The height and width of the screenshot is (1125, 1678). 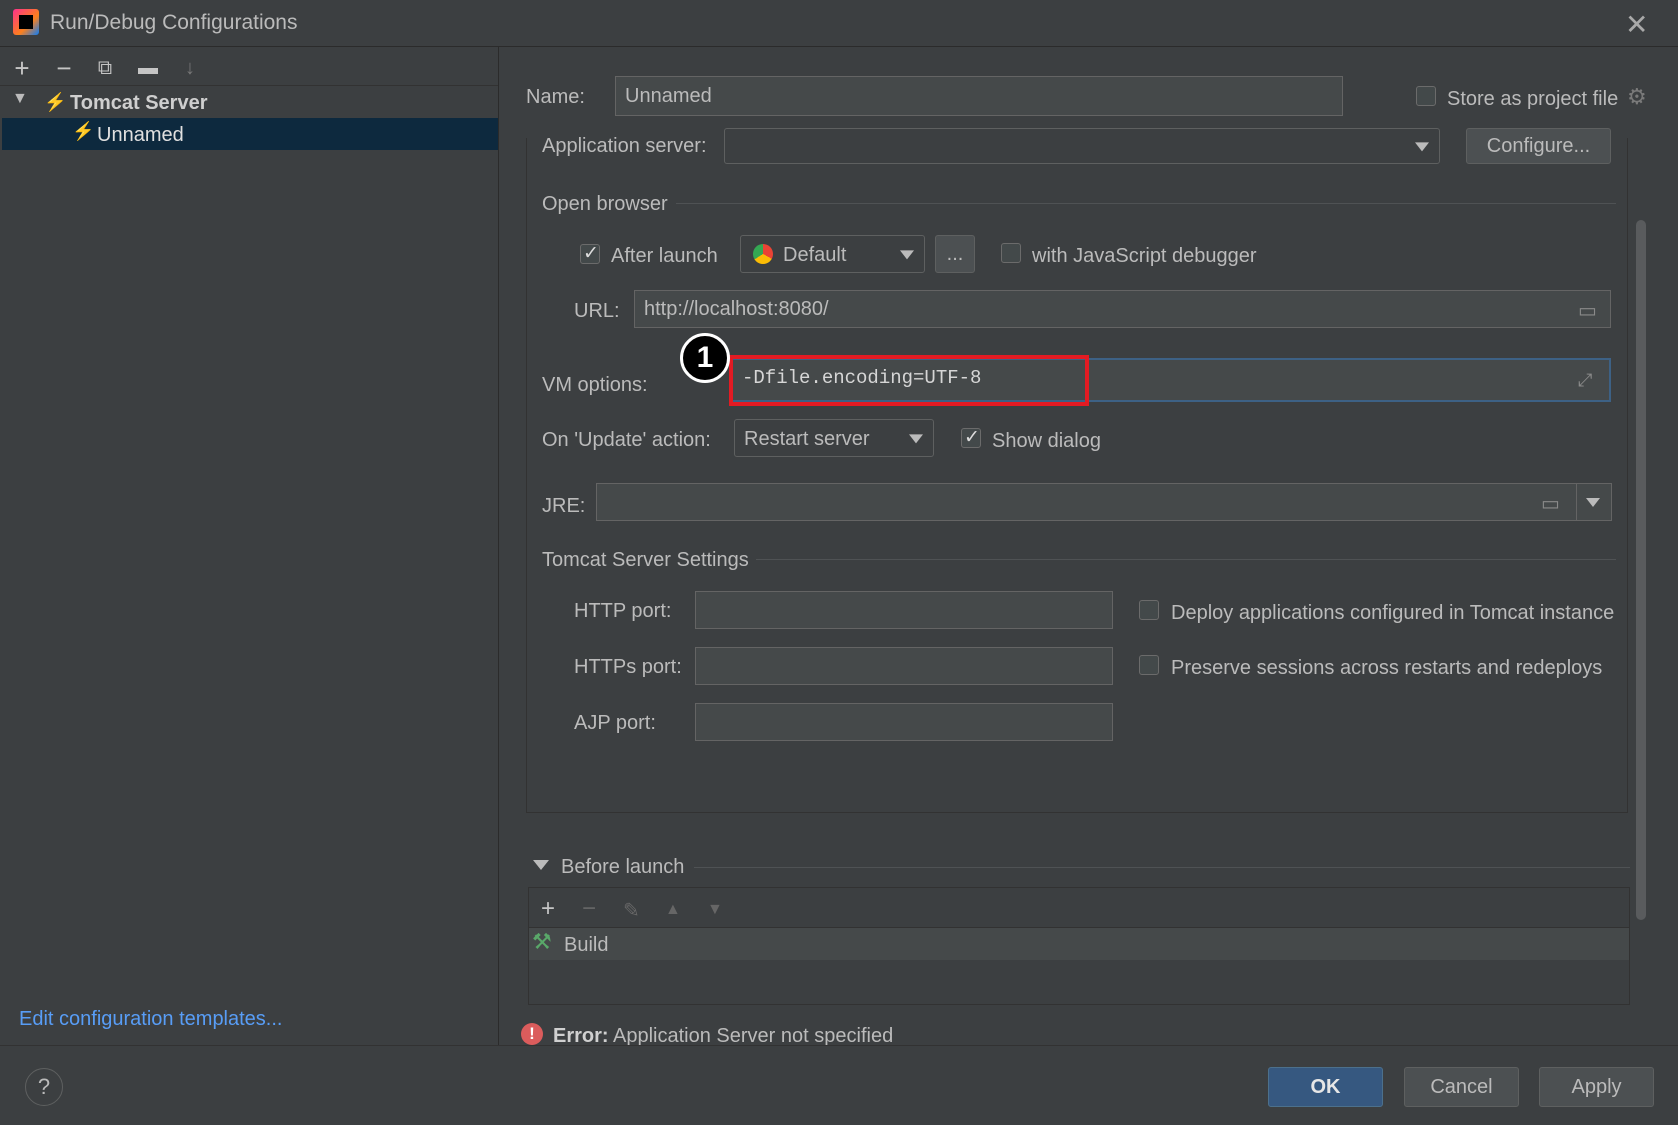 What do you see at coordinates (555, 97) in the screenshot?
I see `name-label: Name:` at bounding box center [555, 97].